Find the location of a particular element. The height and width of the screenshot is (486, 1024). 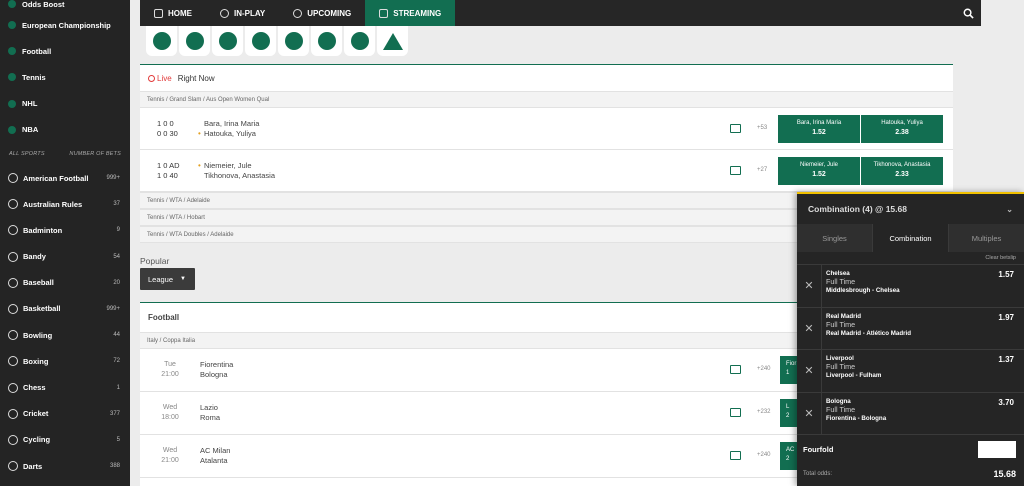

sidebar-item-sport: Bandy 54 is located at coordinates (65, 257).